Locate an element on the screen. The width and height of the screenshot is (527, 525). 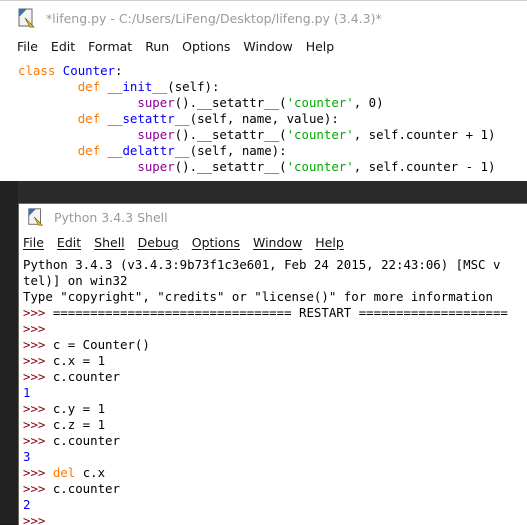
desktop-background-top is located at coordinates (272, 191).